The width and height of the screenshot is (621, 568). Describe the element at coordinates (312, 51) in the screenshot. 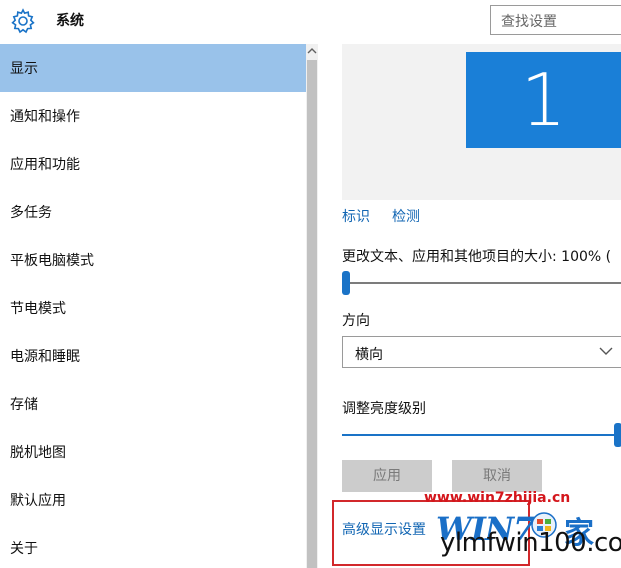

I see `scroll-up-arrow-icon` at that location.